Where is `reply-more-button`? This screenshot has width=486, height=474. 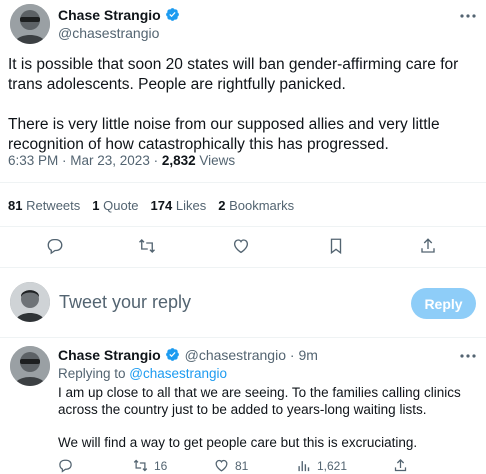
reply-more-button is located at coordinates (468, 355).